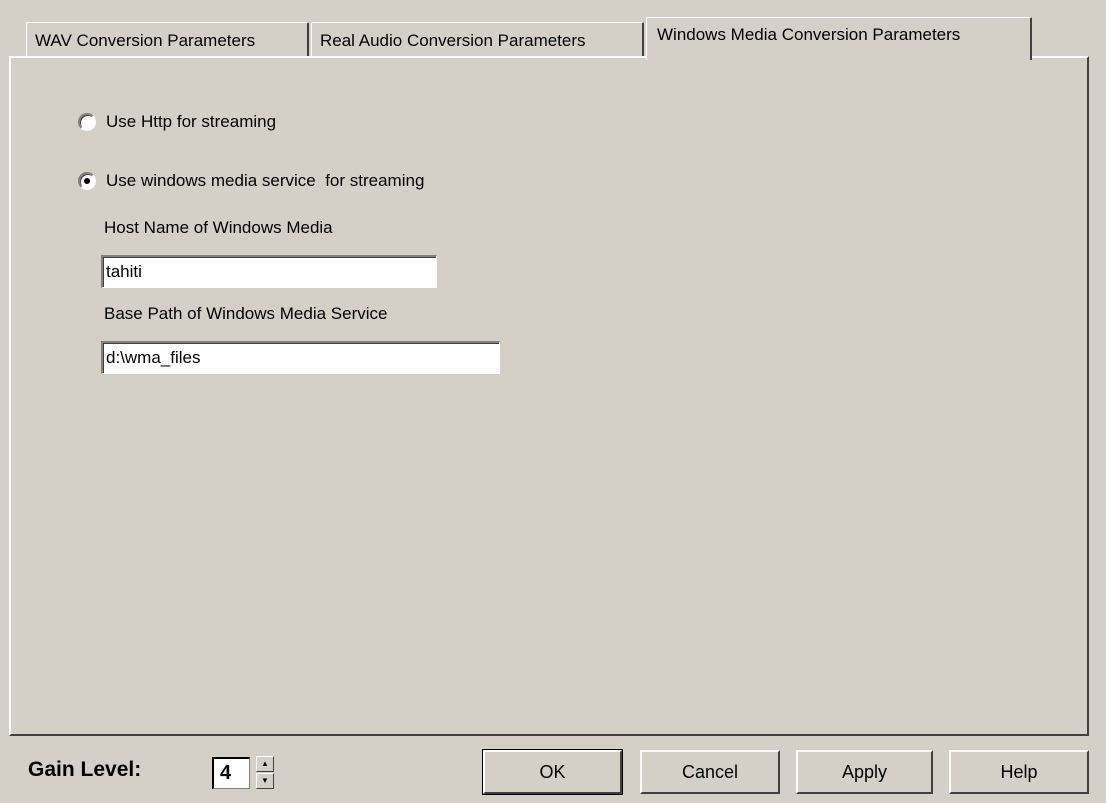  I want to click on gain-level-label: Gain Level:, so click(85, 769).